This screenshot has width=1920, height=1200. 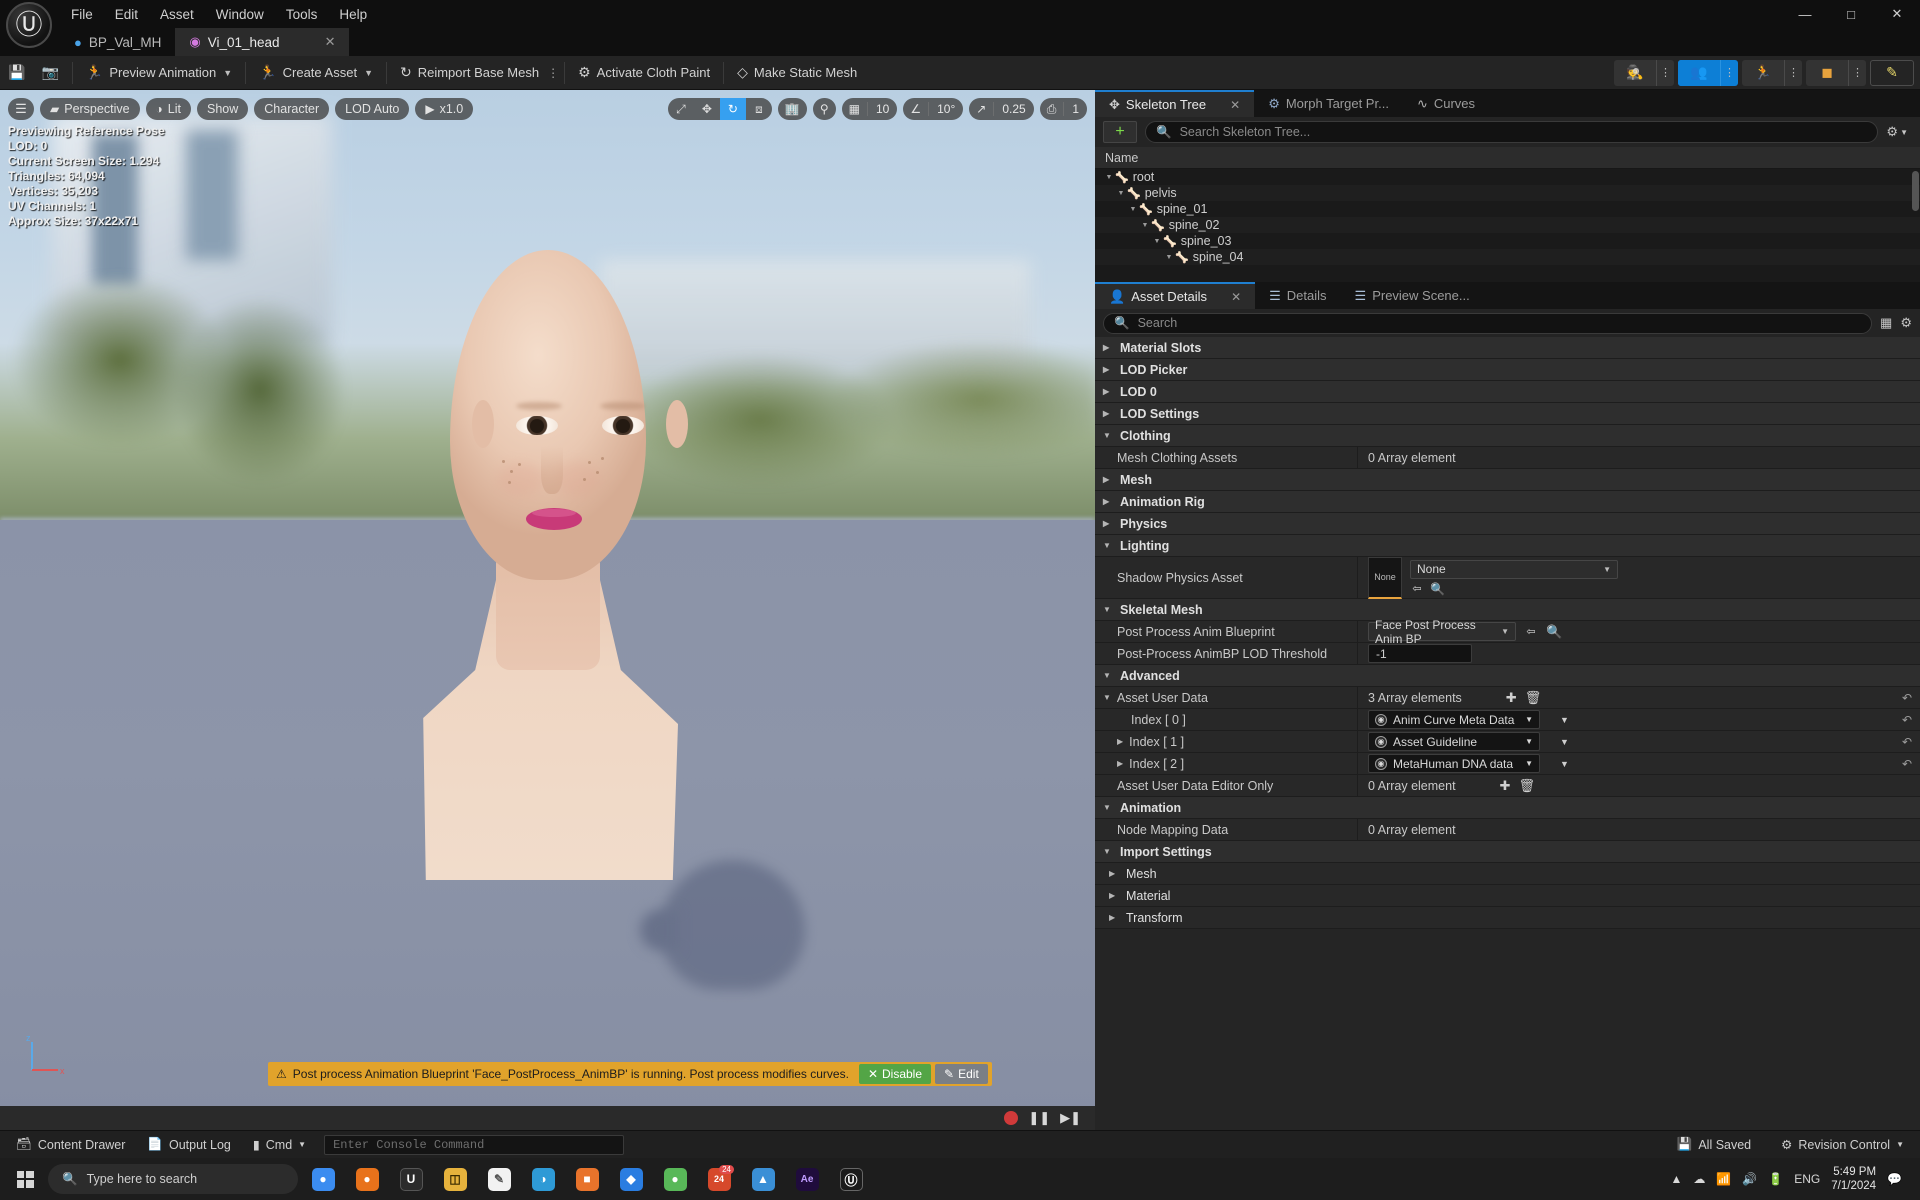 I want to click on taskbar-app-calendar: 24 24, so click(x=719, y=1179).